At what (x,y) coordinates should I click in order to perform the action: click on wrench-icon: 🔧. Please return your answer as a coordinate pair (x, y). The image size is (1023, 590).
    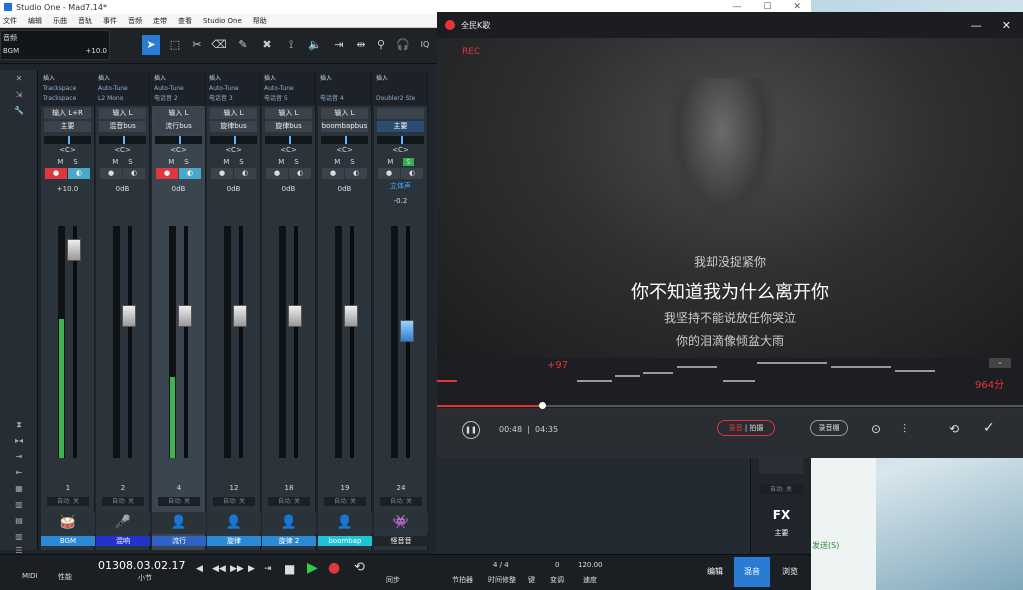
    Looking at the image, I should click on (19, 111).